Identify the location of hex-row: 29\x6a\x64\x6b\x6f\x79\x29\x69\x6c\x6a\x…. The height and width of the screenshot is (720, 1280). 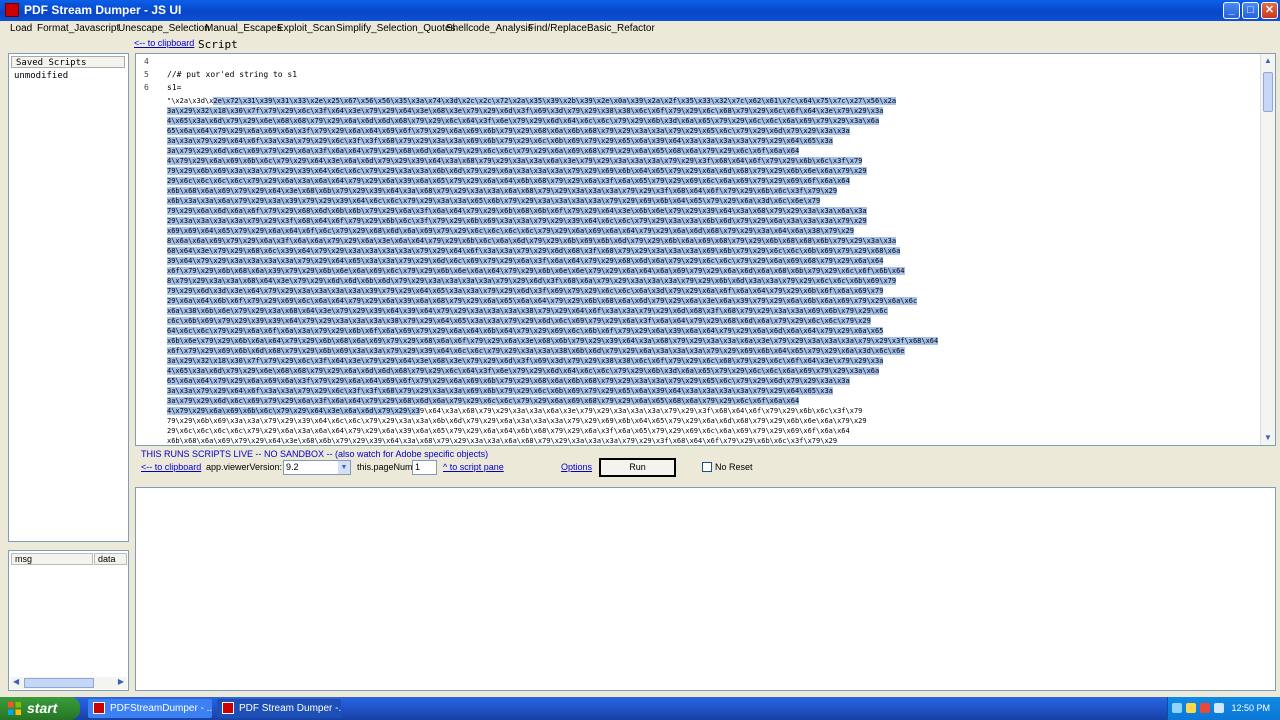
(714, 301).